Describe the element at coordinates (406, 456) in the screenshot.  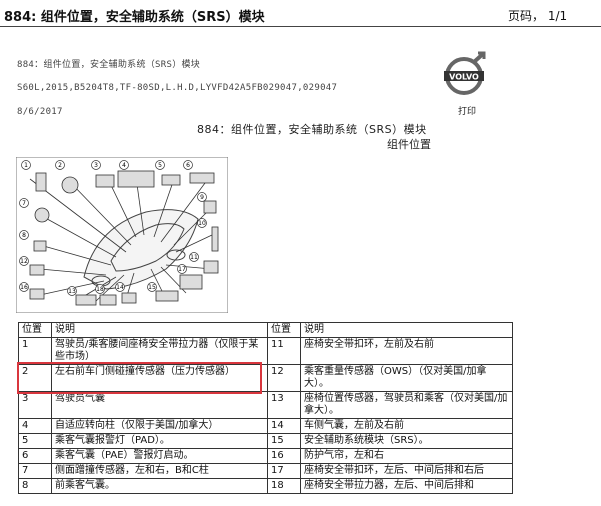
I see `table-cell: 防护气帘，左和右` at that location.